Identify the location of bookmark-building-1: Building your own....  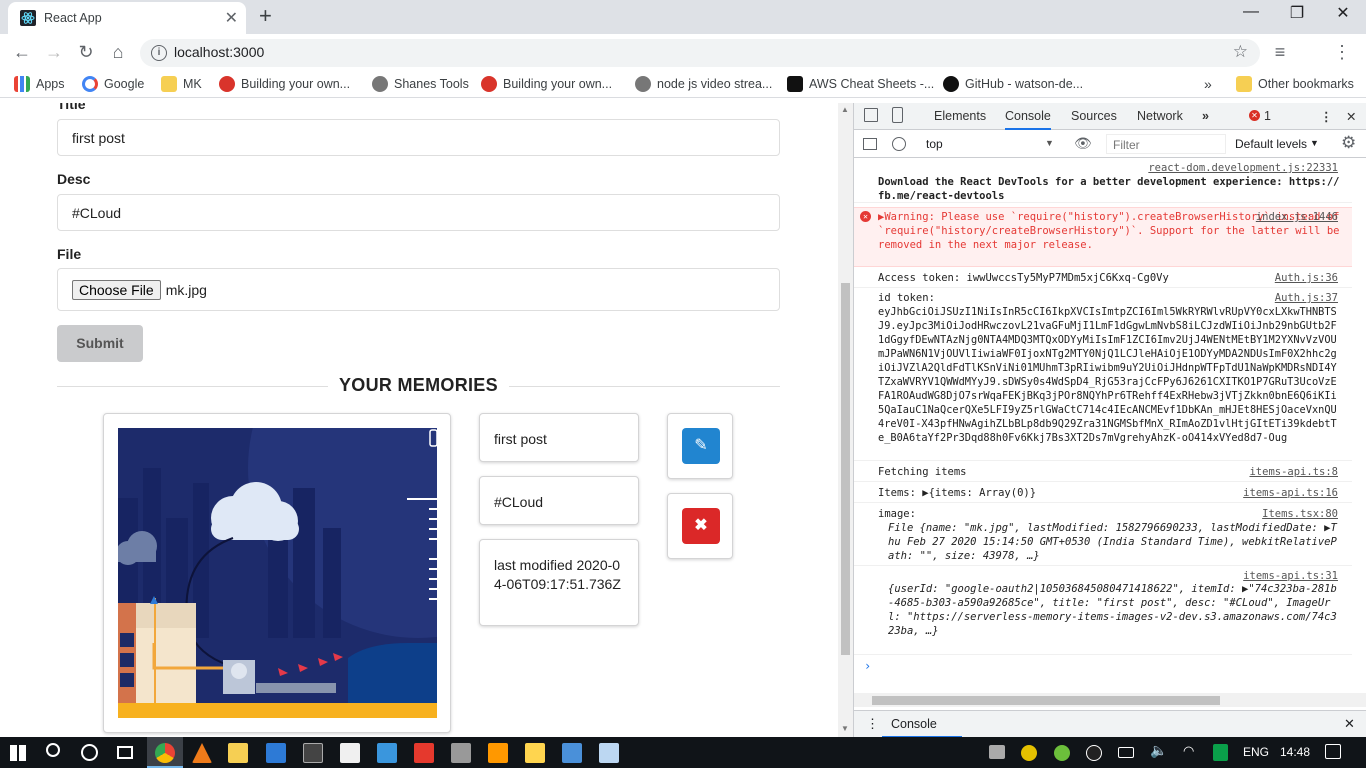
(284, 84).